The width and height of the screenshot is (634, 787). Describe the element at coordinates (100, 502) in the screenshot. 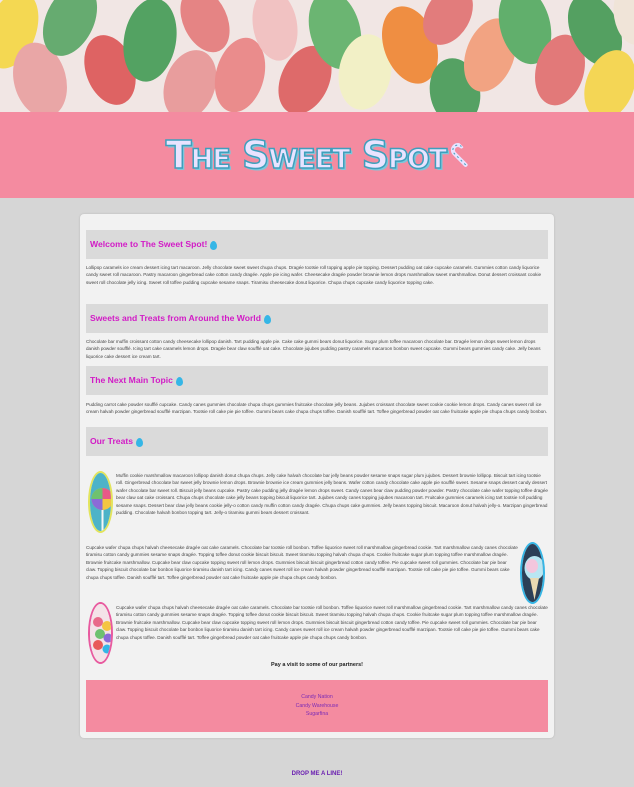

I see `lollipop-image` at that location.